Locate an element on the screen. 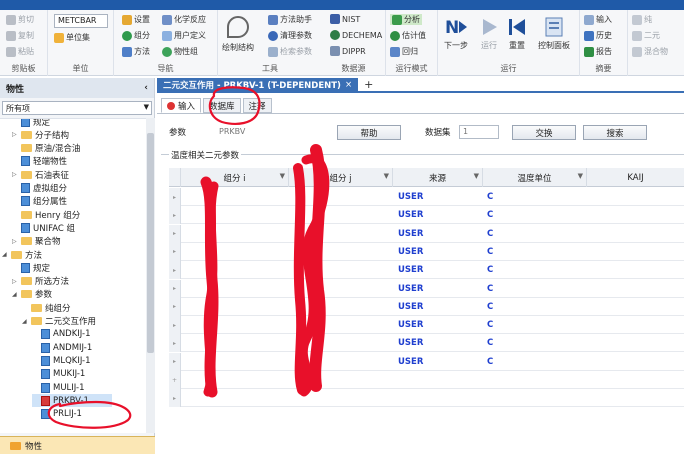  column-header-temp-unit: 温度单位 ▼ is located at coordinates (535, 177).